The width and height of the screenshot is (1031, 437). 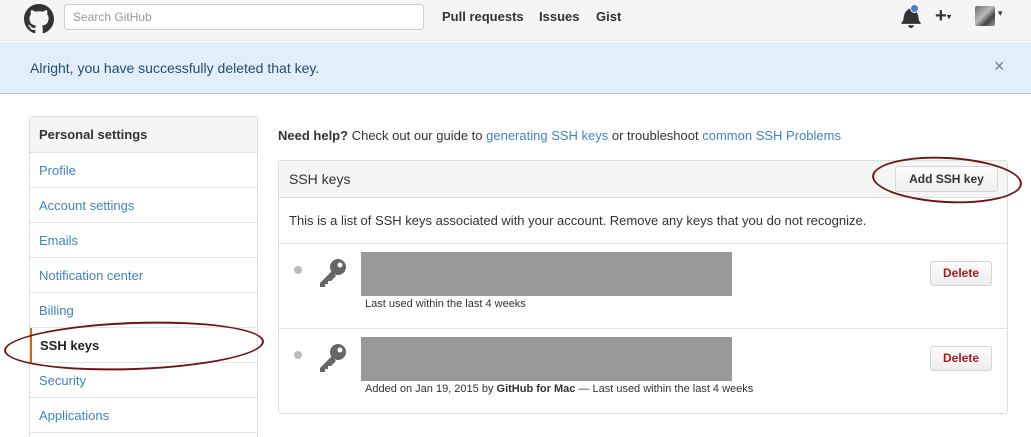 What do you see at coordinates (320, 179) in the screenshot?
I see `panel-title: SSH keys` at bounding box center [320, 179].